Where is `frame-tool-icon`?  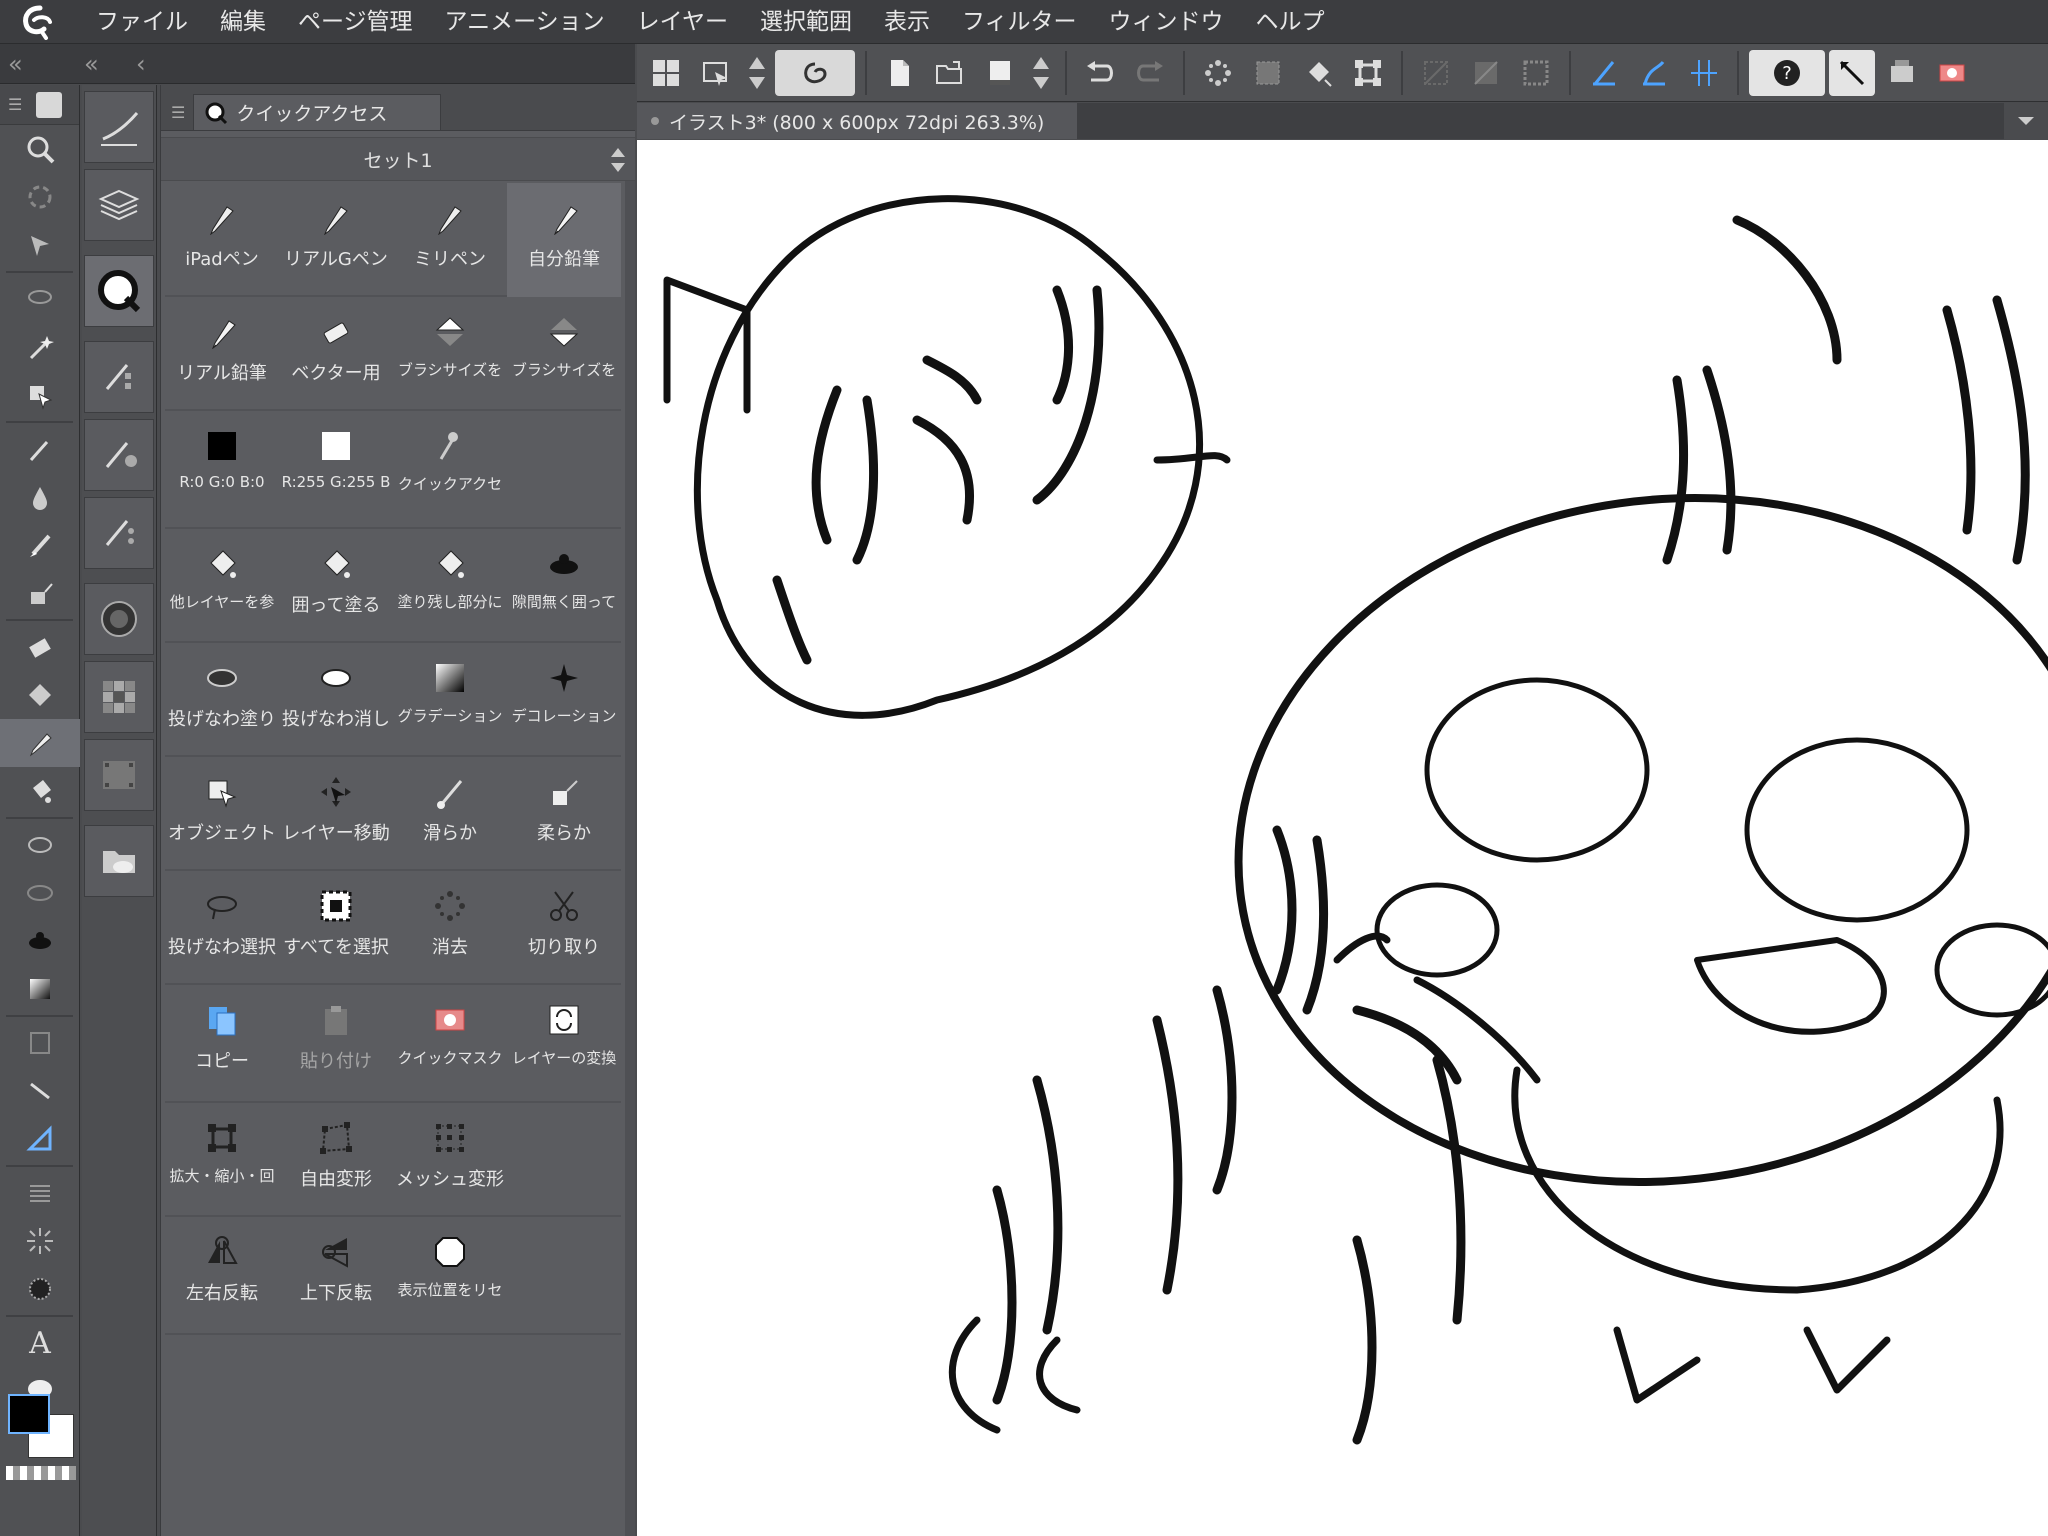
frame-tool-icon is located at coordinates (40, 1043).